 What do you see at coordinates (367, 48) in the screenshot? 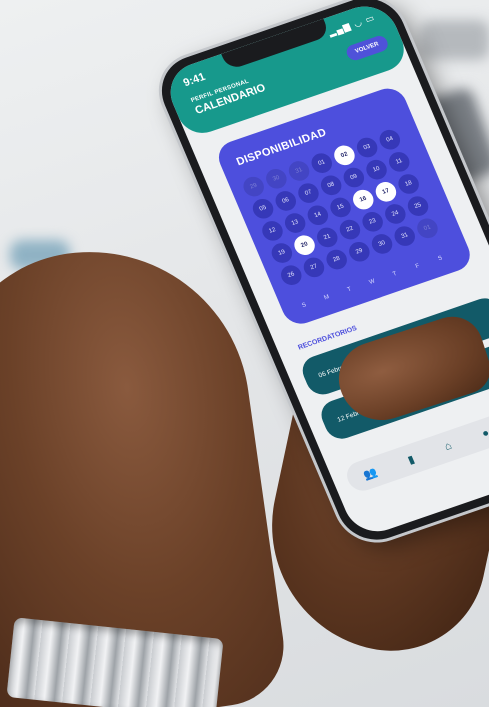
I see `back-button: VOLVER` at bounding box center [367, 48].